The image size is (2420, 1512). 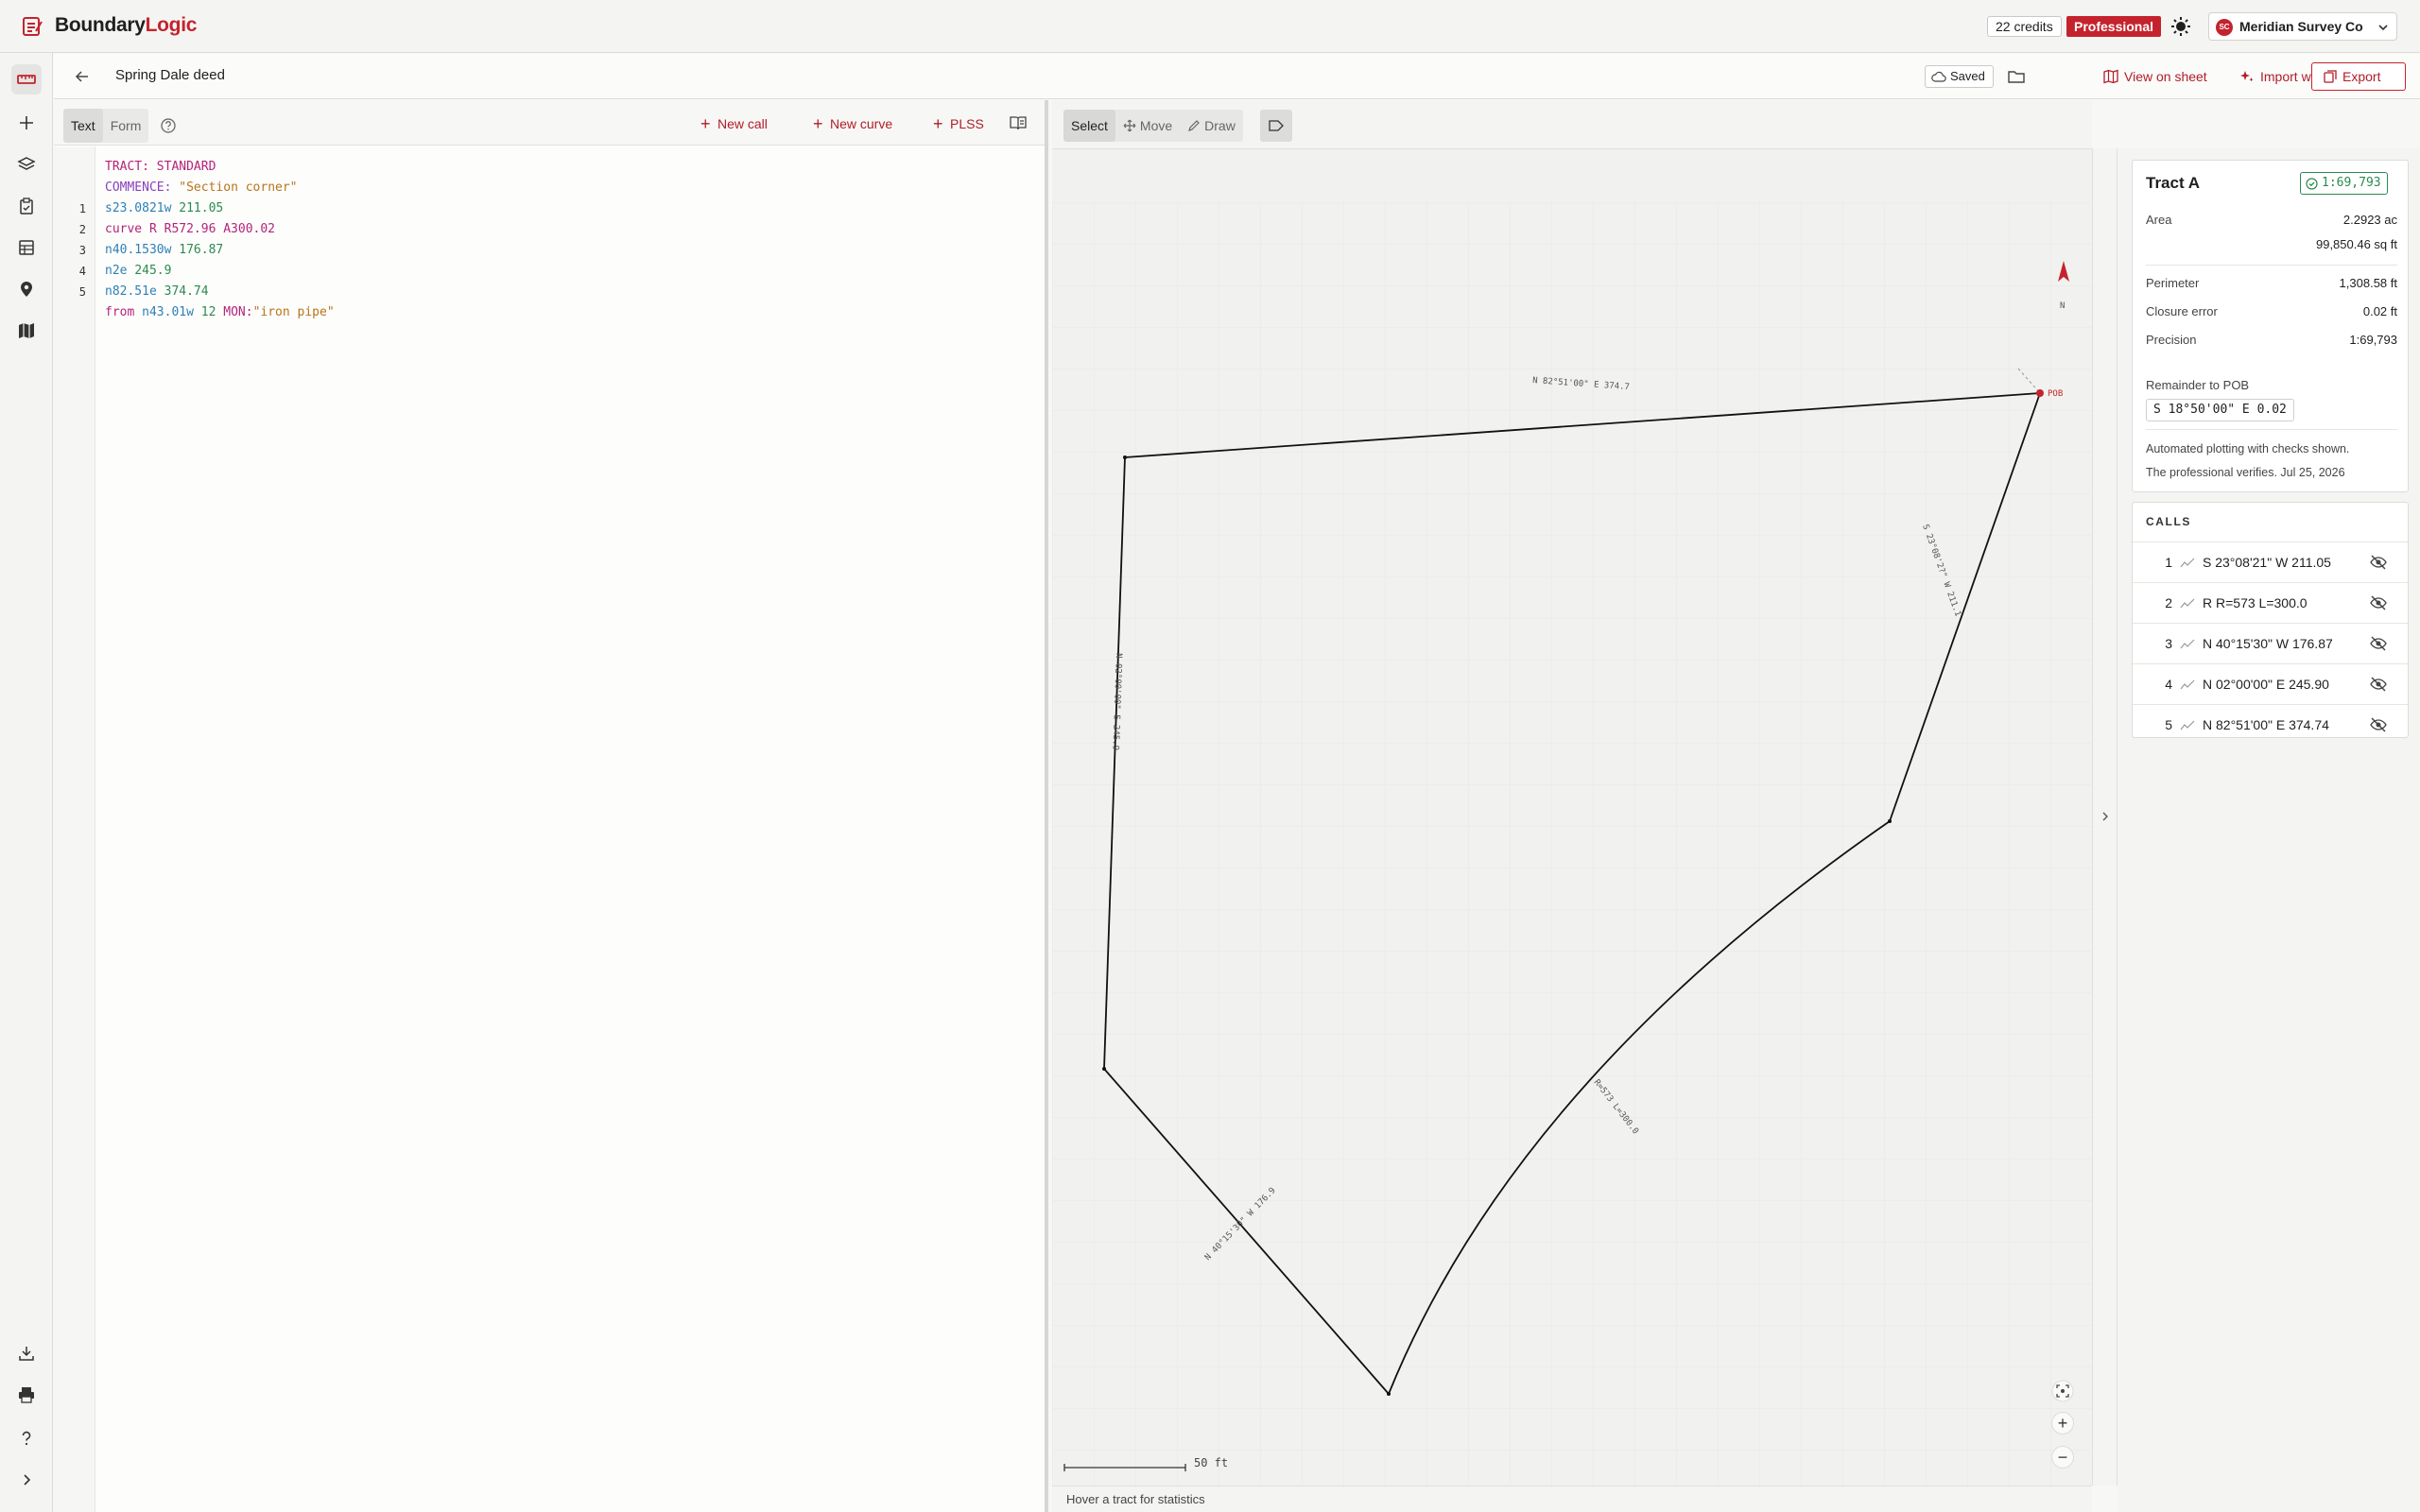 What do you see at coordinates (26, 1395) in the screenshot?
I see `print-button` at bounding box center [26, 1395].